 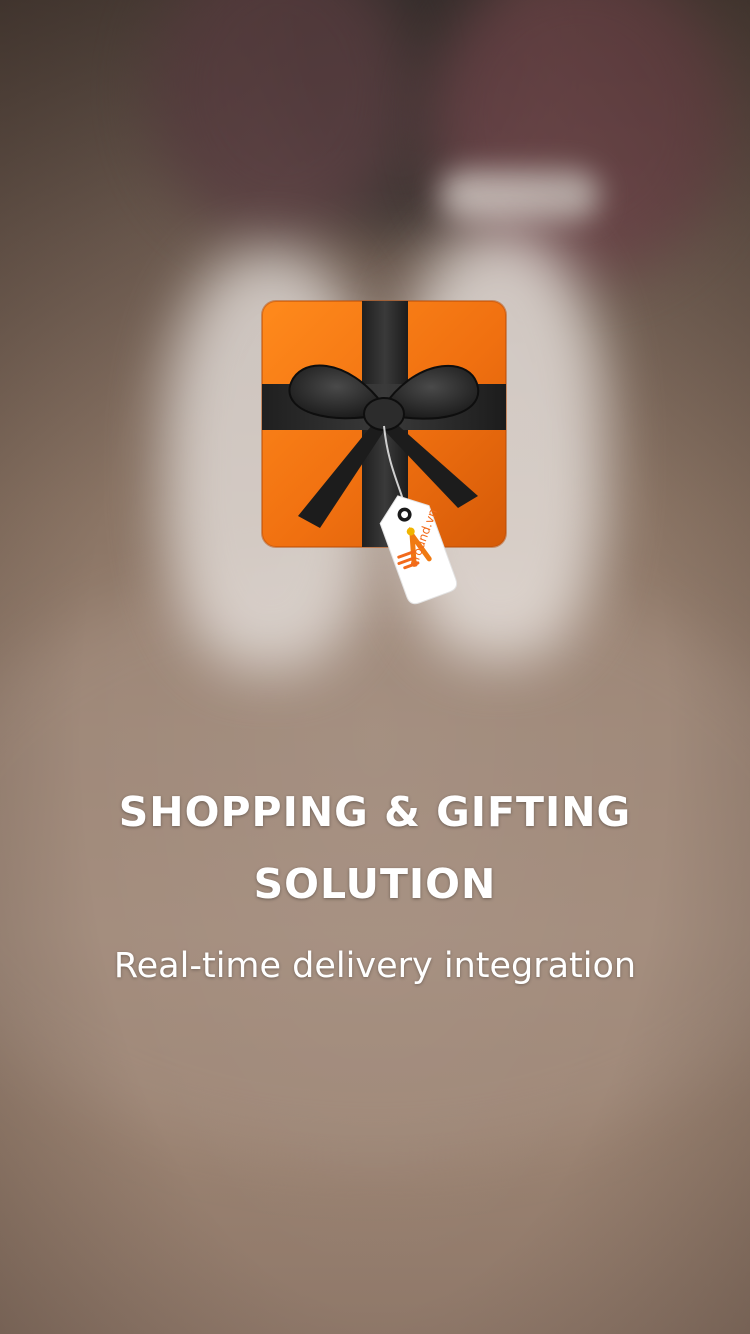 What do you see at coordinates (375, 884) in the screenshot?
I see `headline-line-2: SOLUTION` at bounding box center [375, 884].